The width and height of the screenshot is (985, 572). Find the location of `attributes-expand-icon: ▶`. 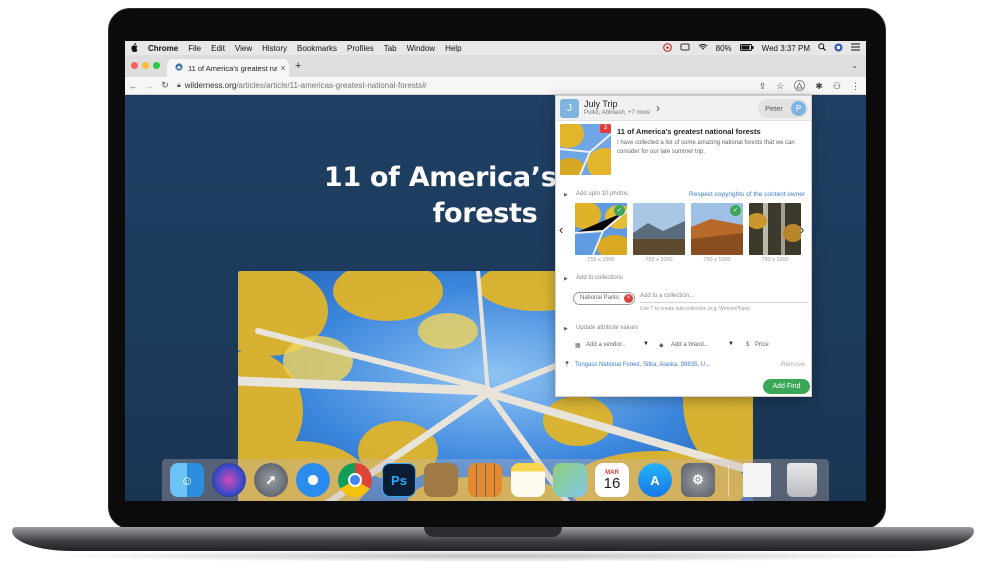

attributes-expand-icon: ▶ is located at coordinates (566, 329).